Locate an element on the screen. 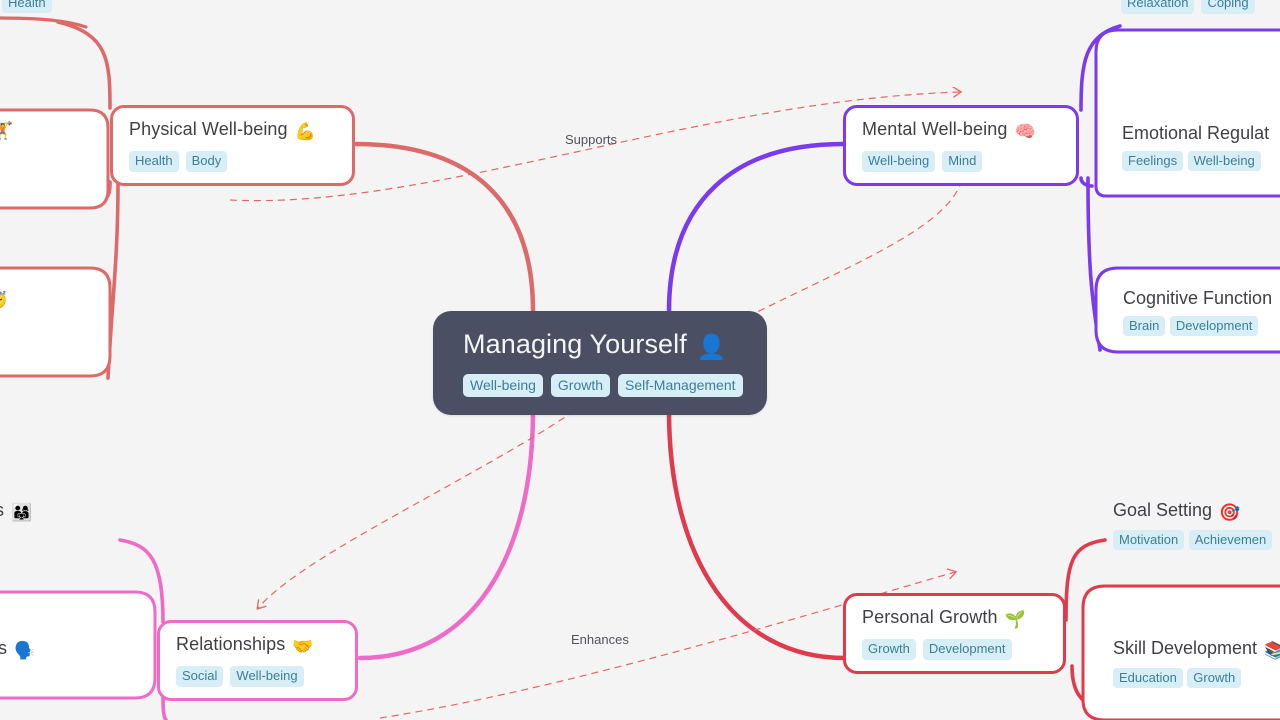 Image resolution: width=1280 pixels, height=720 pixels. tag: Coping is located at coordinates (1228, 7).